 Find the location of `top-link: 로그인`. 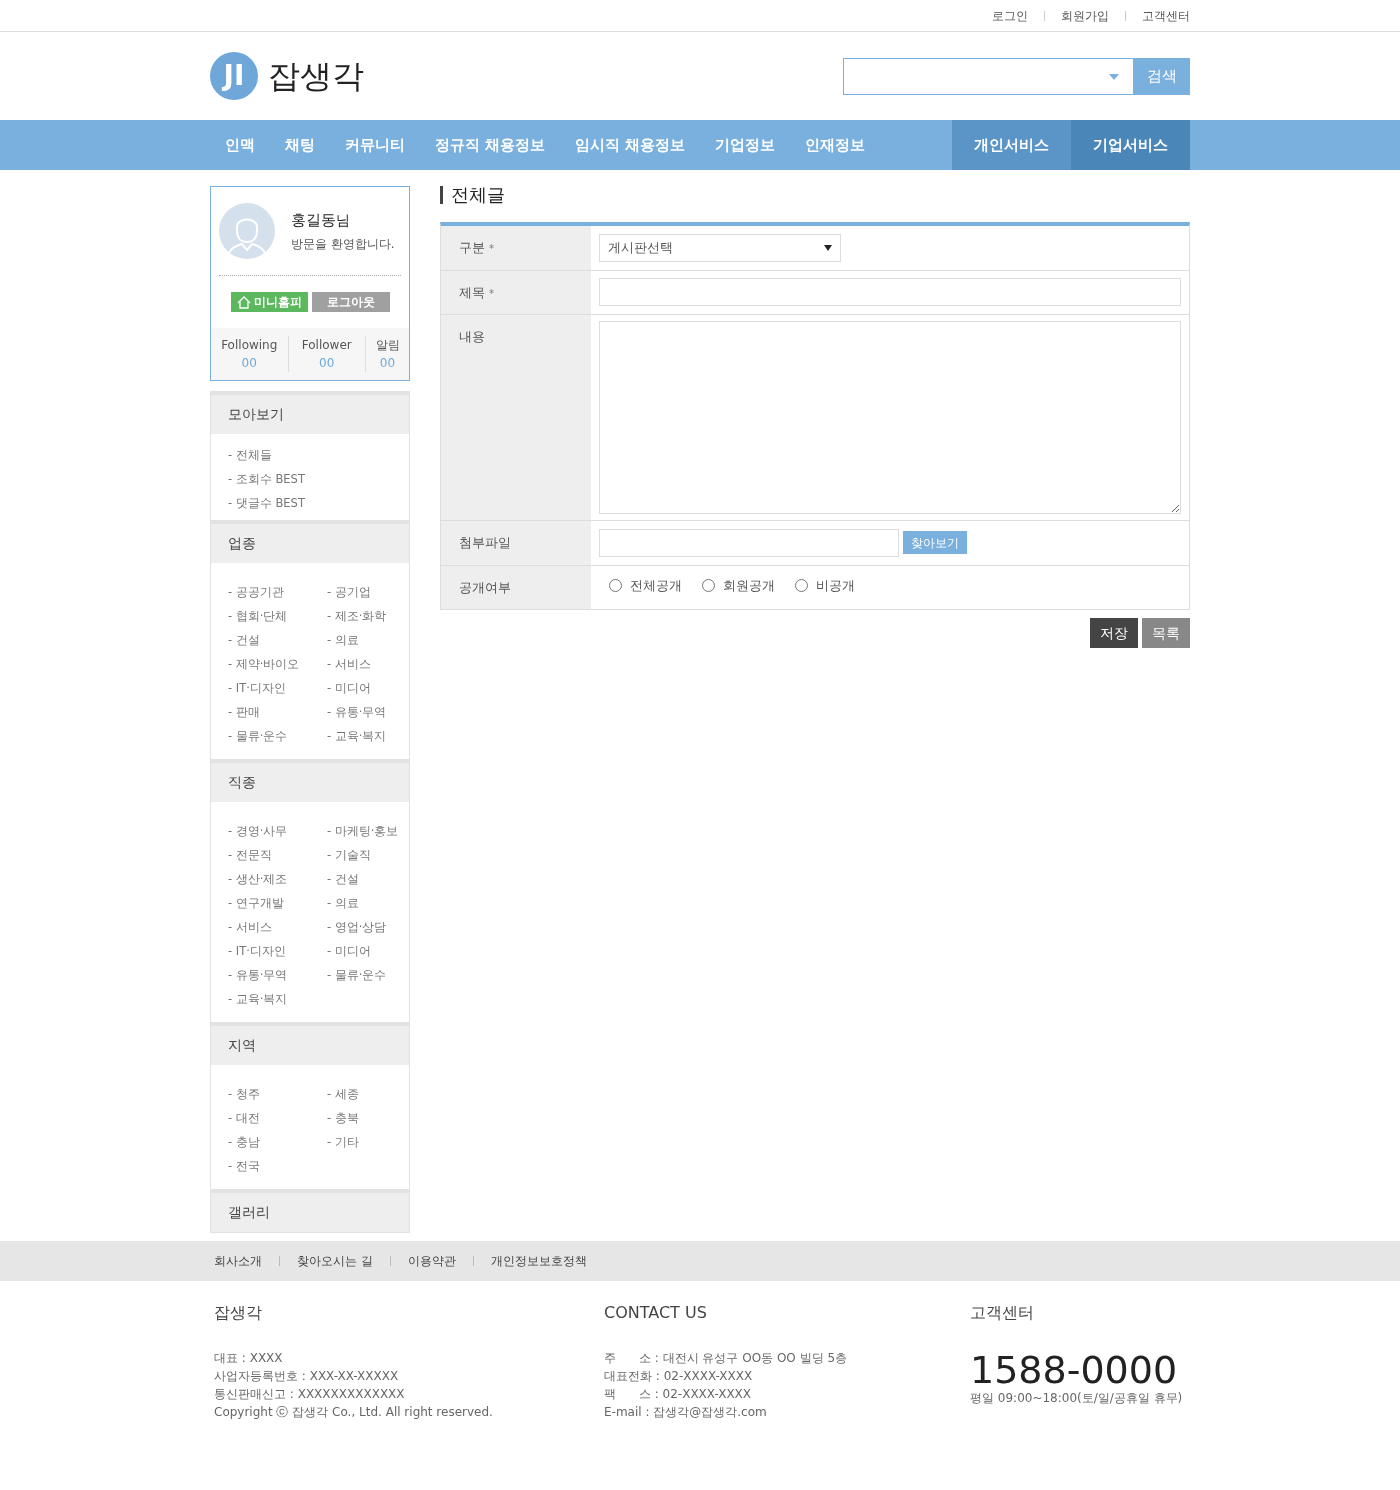

top-link: 로그인 is located at coordinates (1010, 15).